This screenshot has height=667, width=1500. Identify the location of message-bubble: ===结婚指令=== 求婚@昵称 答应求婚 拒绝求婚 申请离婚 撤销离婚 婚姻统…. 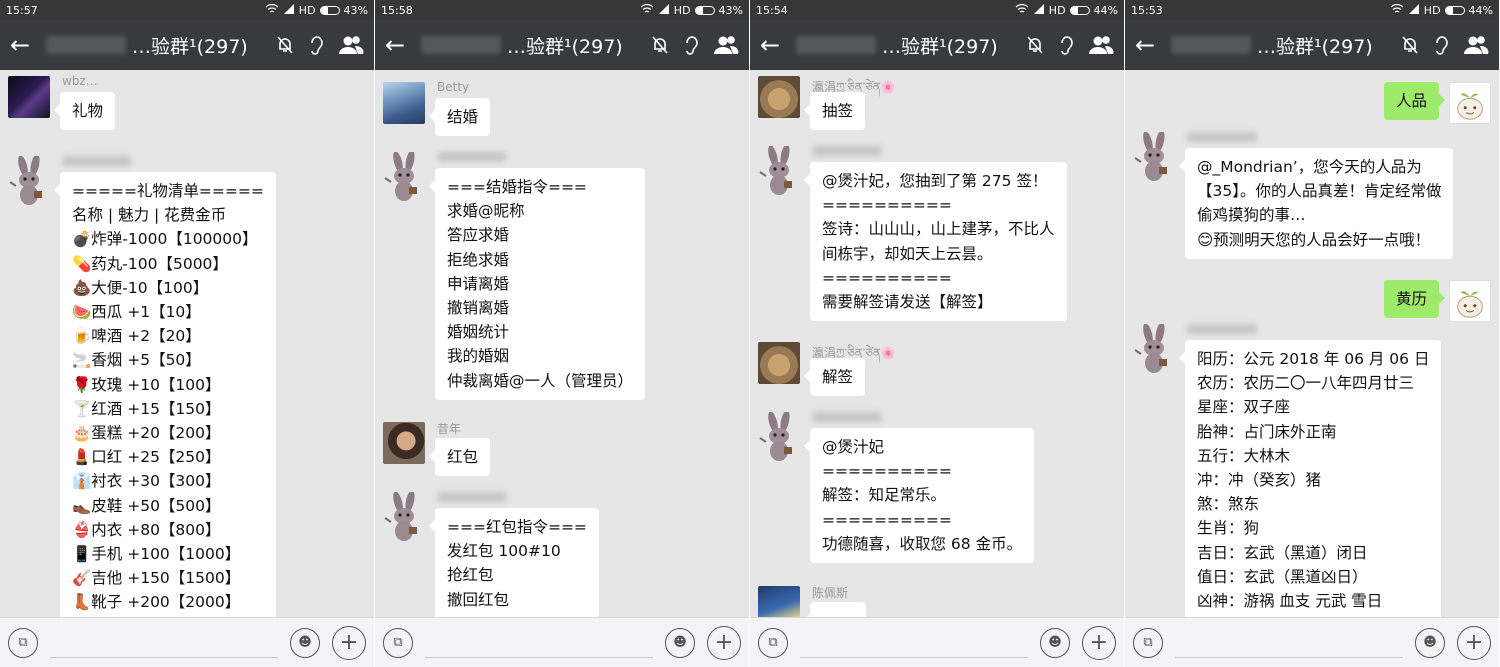
(537, 284).